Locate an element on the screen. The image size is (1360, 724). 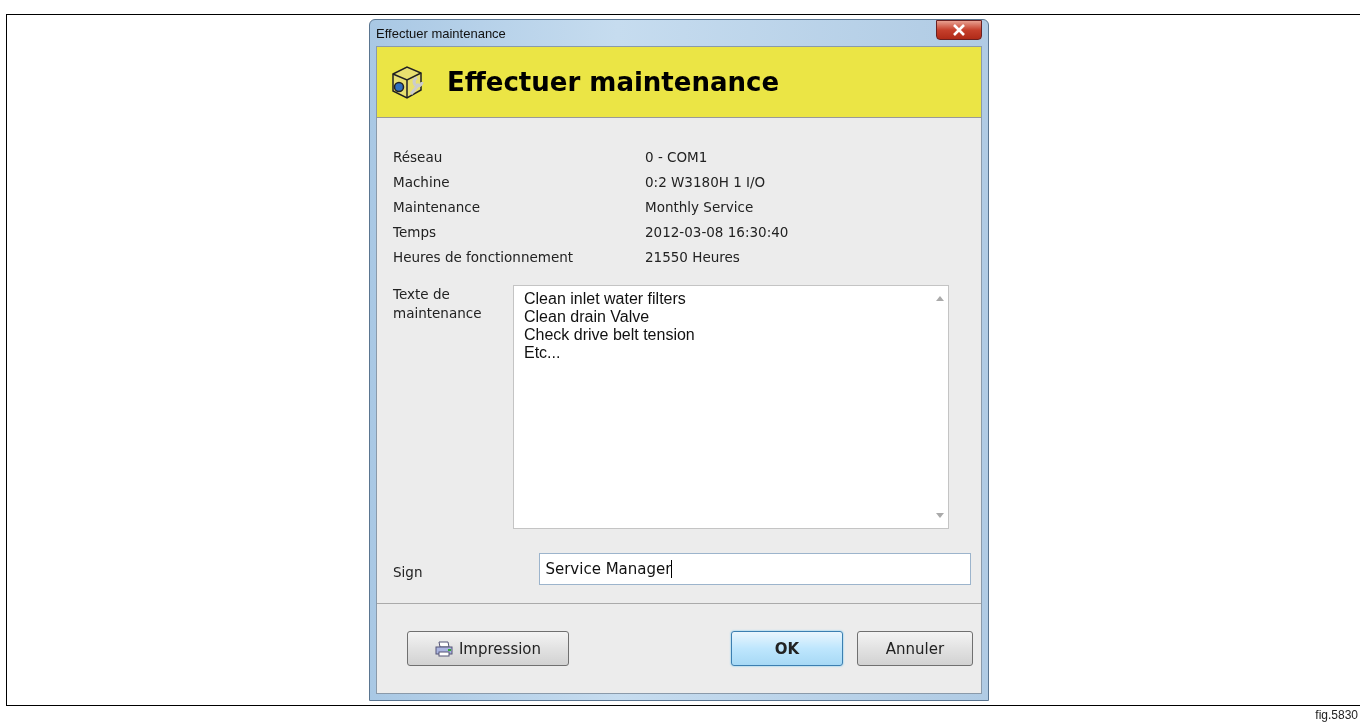
scroll-down-icon is located at coordinates (939, 515).